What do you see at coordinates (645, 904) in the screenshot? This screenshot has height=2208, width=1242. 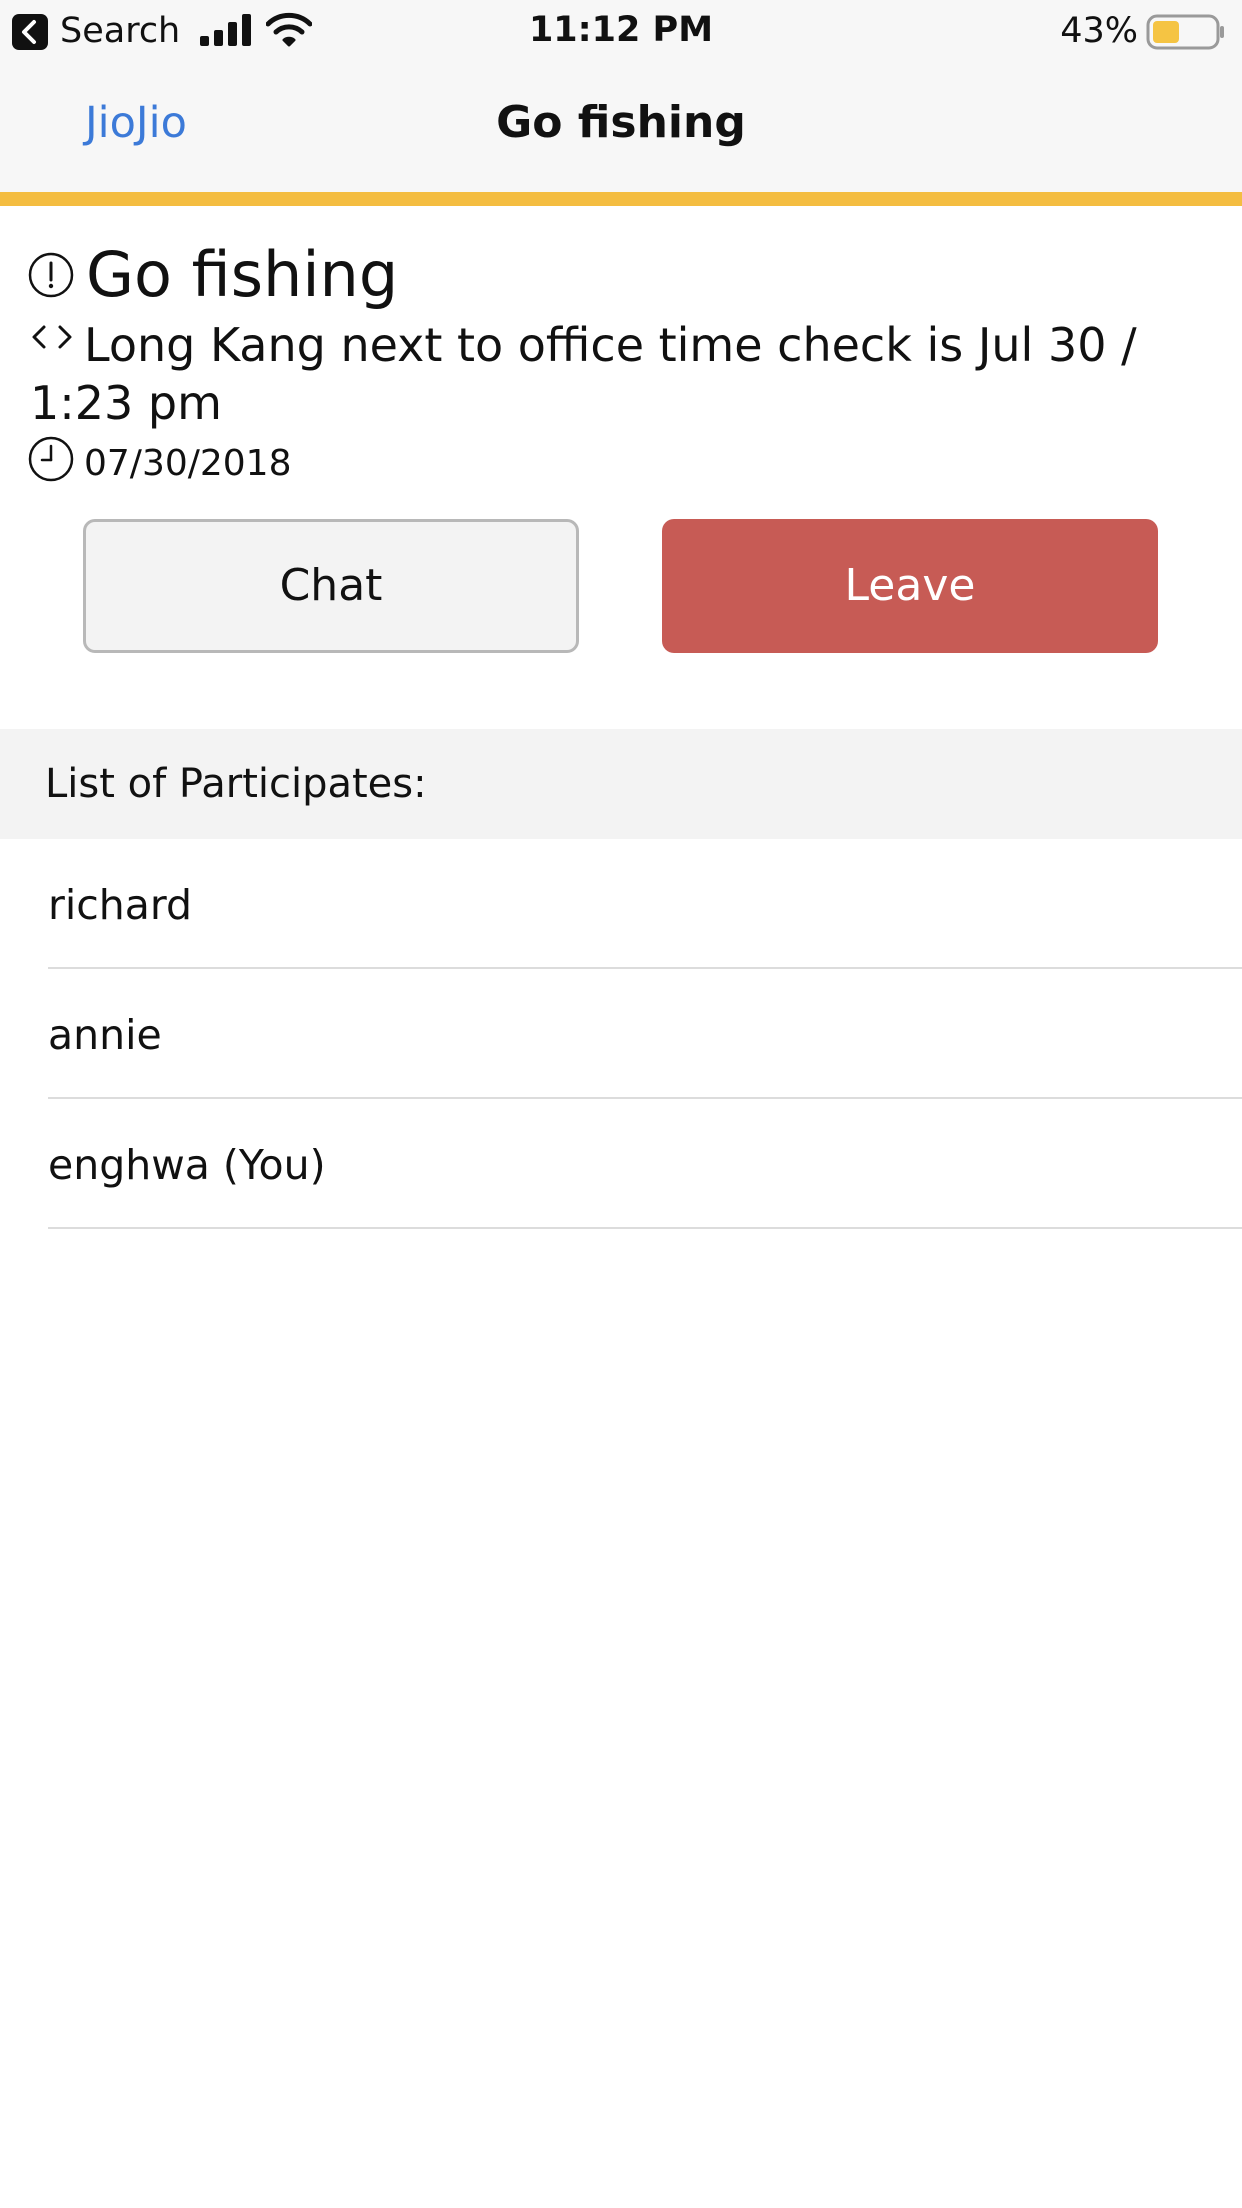 I see `list-item: richard` at bounding box center [645, 904].